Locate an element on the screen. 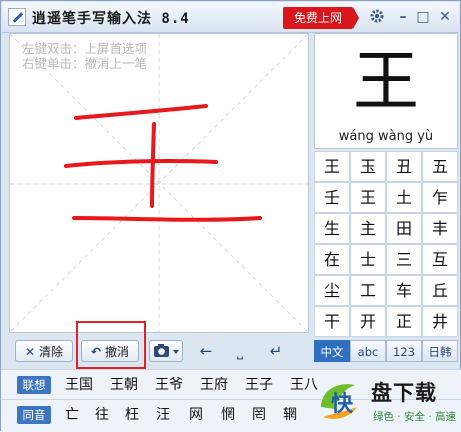  clear-button: ✕ 清除 is located at coordinates (44, 351).